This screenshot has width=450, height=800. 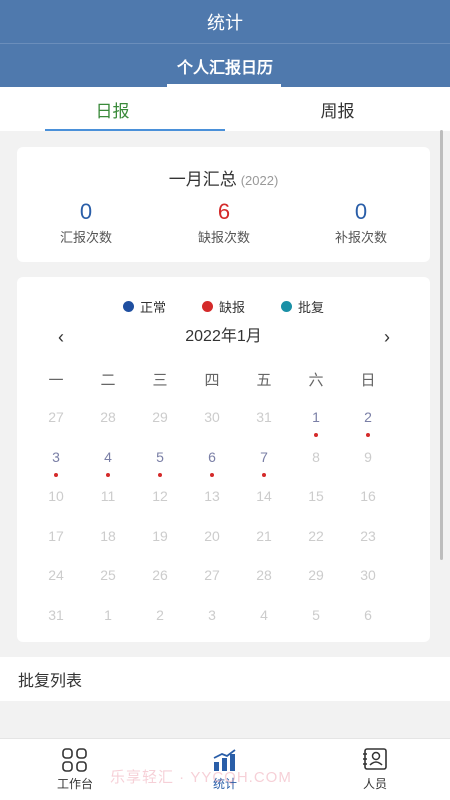 What do you see at coordinates (108, 456) in the screenshot?
I see `calendar-day-number: 4` at bounding box center [108, 456].